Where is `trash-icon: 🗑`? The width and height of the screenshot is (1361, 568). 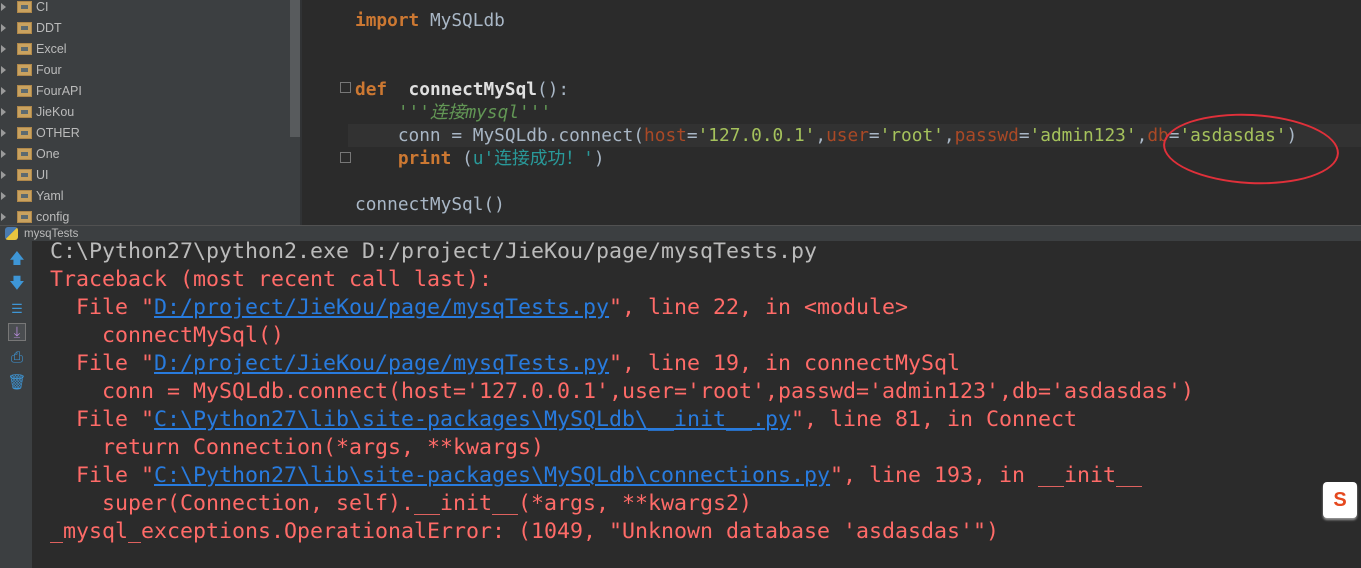
trash-icon: 🗑 is located at coordinates (16, 382).